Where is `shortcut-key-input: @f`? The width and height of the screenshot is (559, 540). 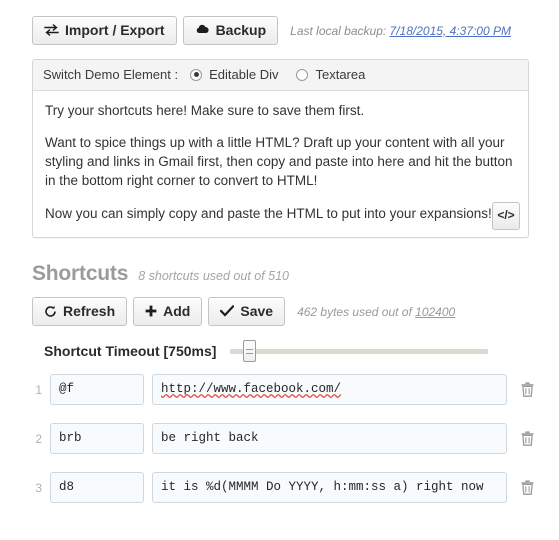 shortcut-key-input: @f is located at coordinates (97, 389).